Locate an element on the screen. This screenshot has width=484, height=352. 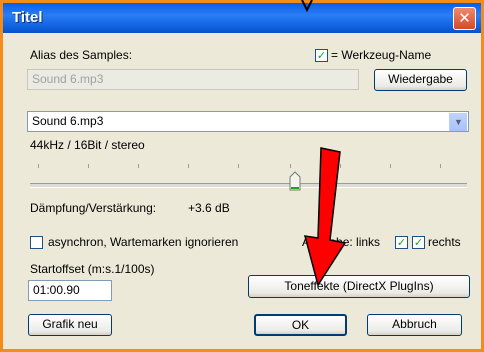
pointer-arrow-icon is located at coordinates (307, 6).